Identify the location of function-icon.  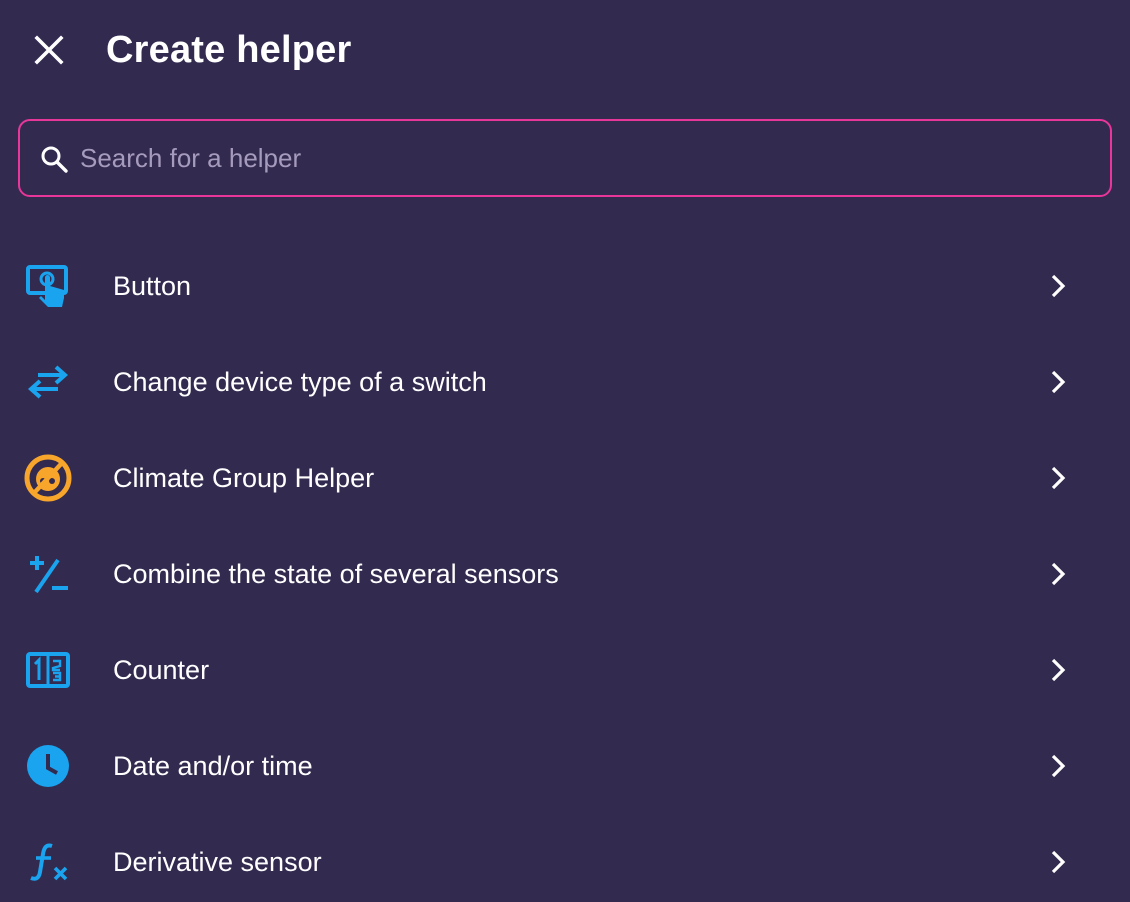
(48, 862).